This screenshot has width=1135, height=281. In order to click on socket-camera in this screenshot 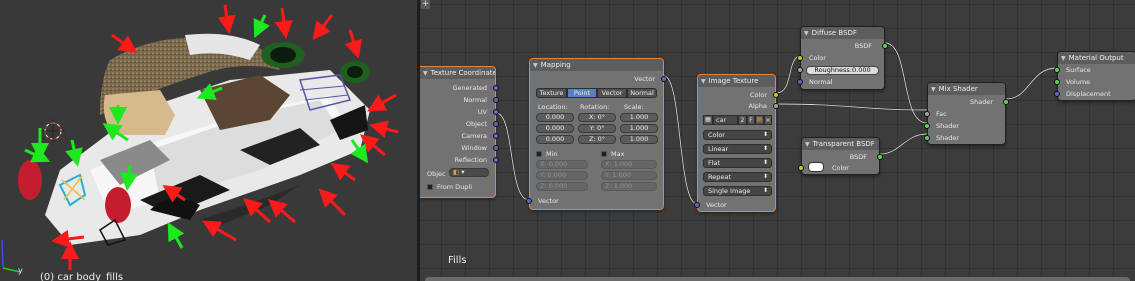, I will do `click(496, 136)`.